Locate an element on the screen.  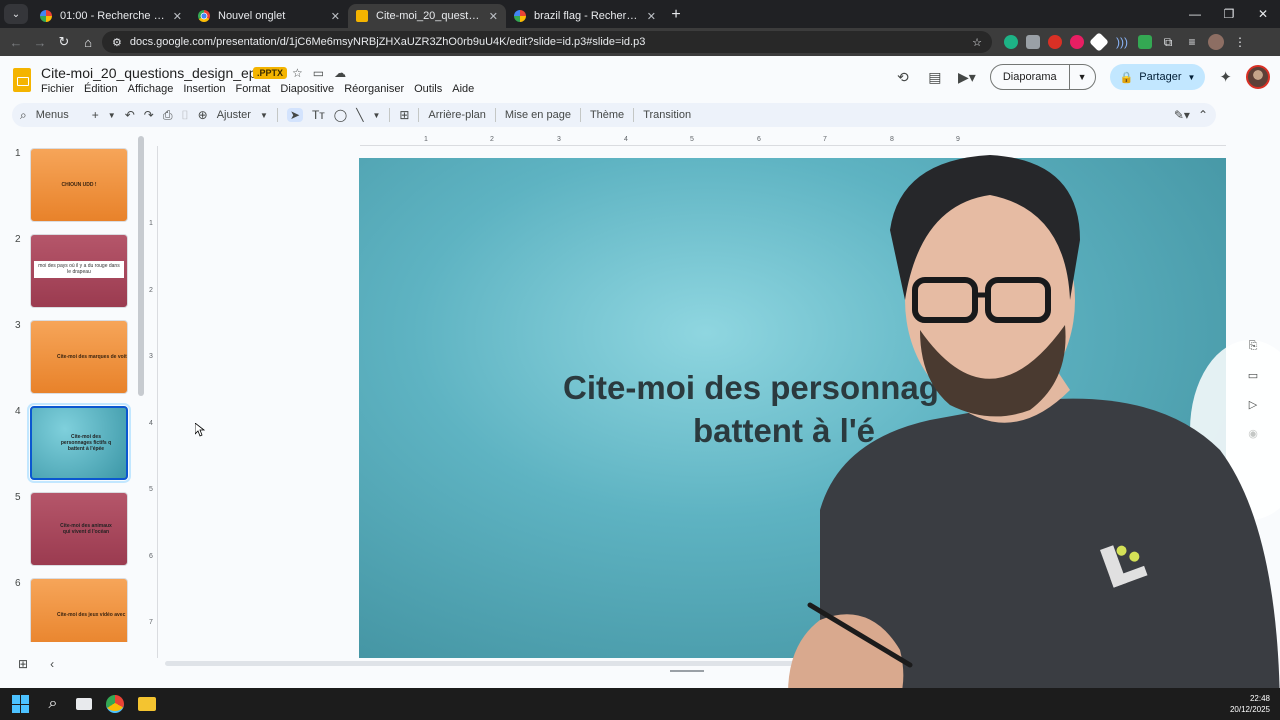
browser-tab-4: brazil flag - Recherche Google ✕ is located at coordinates (585, 16).